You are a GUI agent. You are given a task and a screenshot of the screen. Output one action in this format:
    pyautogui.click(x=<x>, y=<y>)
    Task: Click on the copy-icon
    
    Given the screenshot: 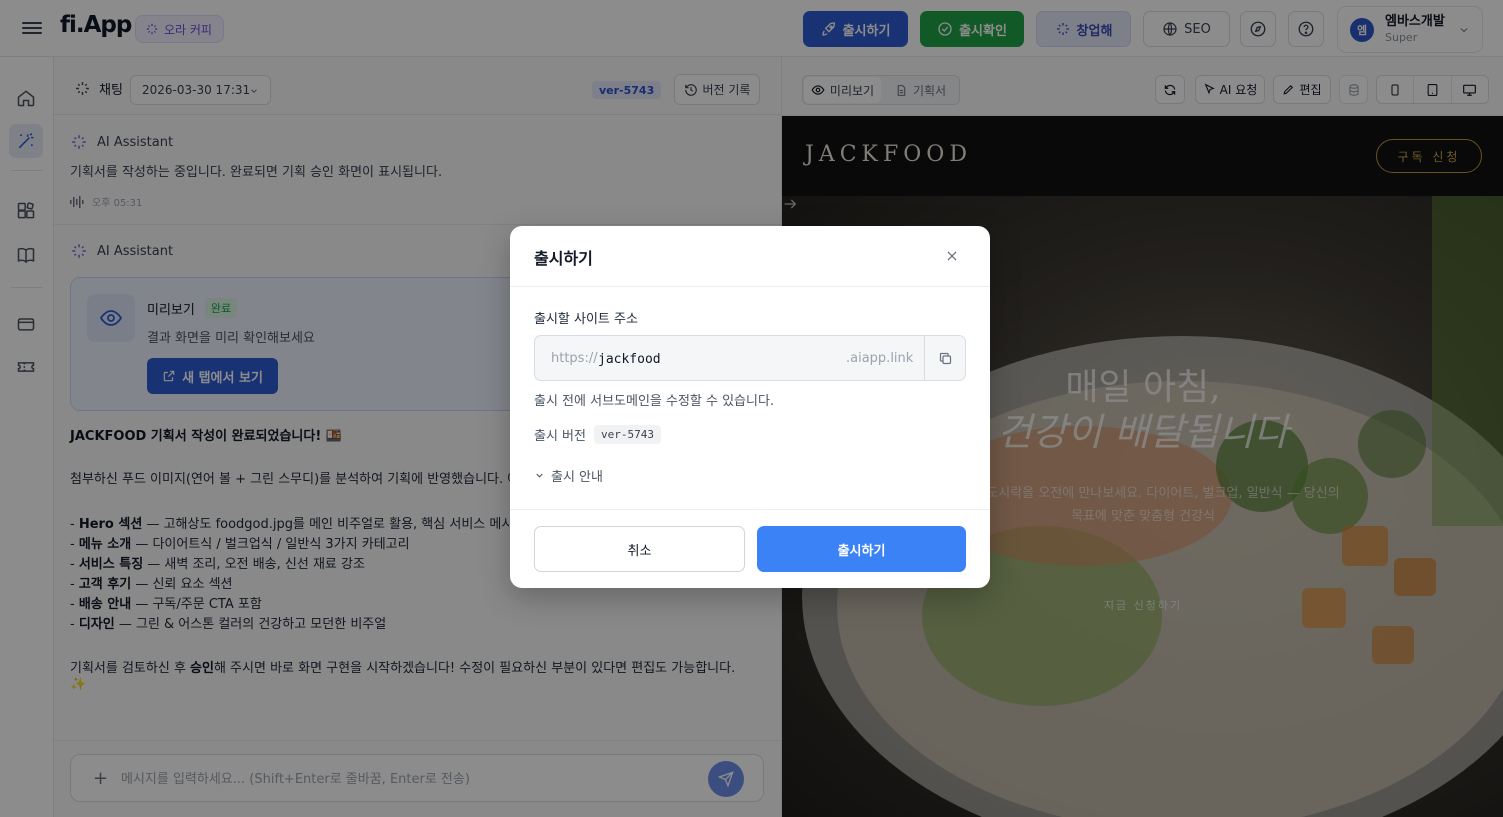 What is the action you would take?
    pyautogui.click(x=945, y=358)
    